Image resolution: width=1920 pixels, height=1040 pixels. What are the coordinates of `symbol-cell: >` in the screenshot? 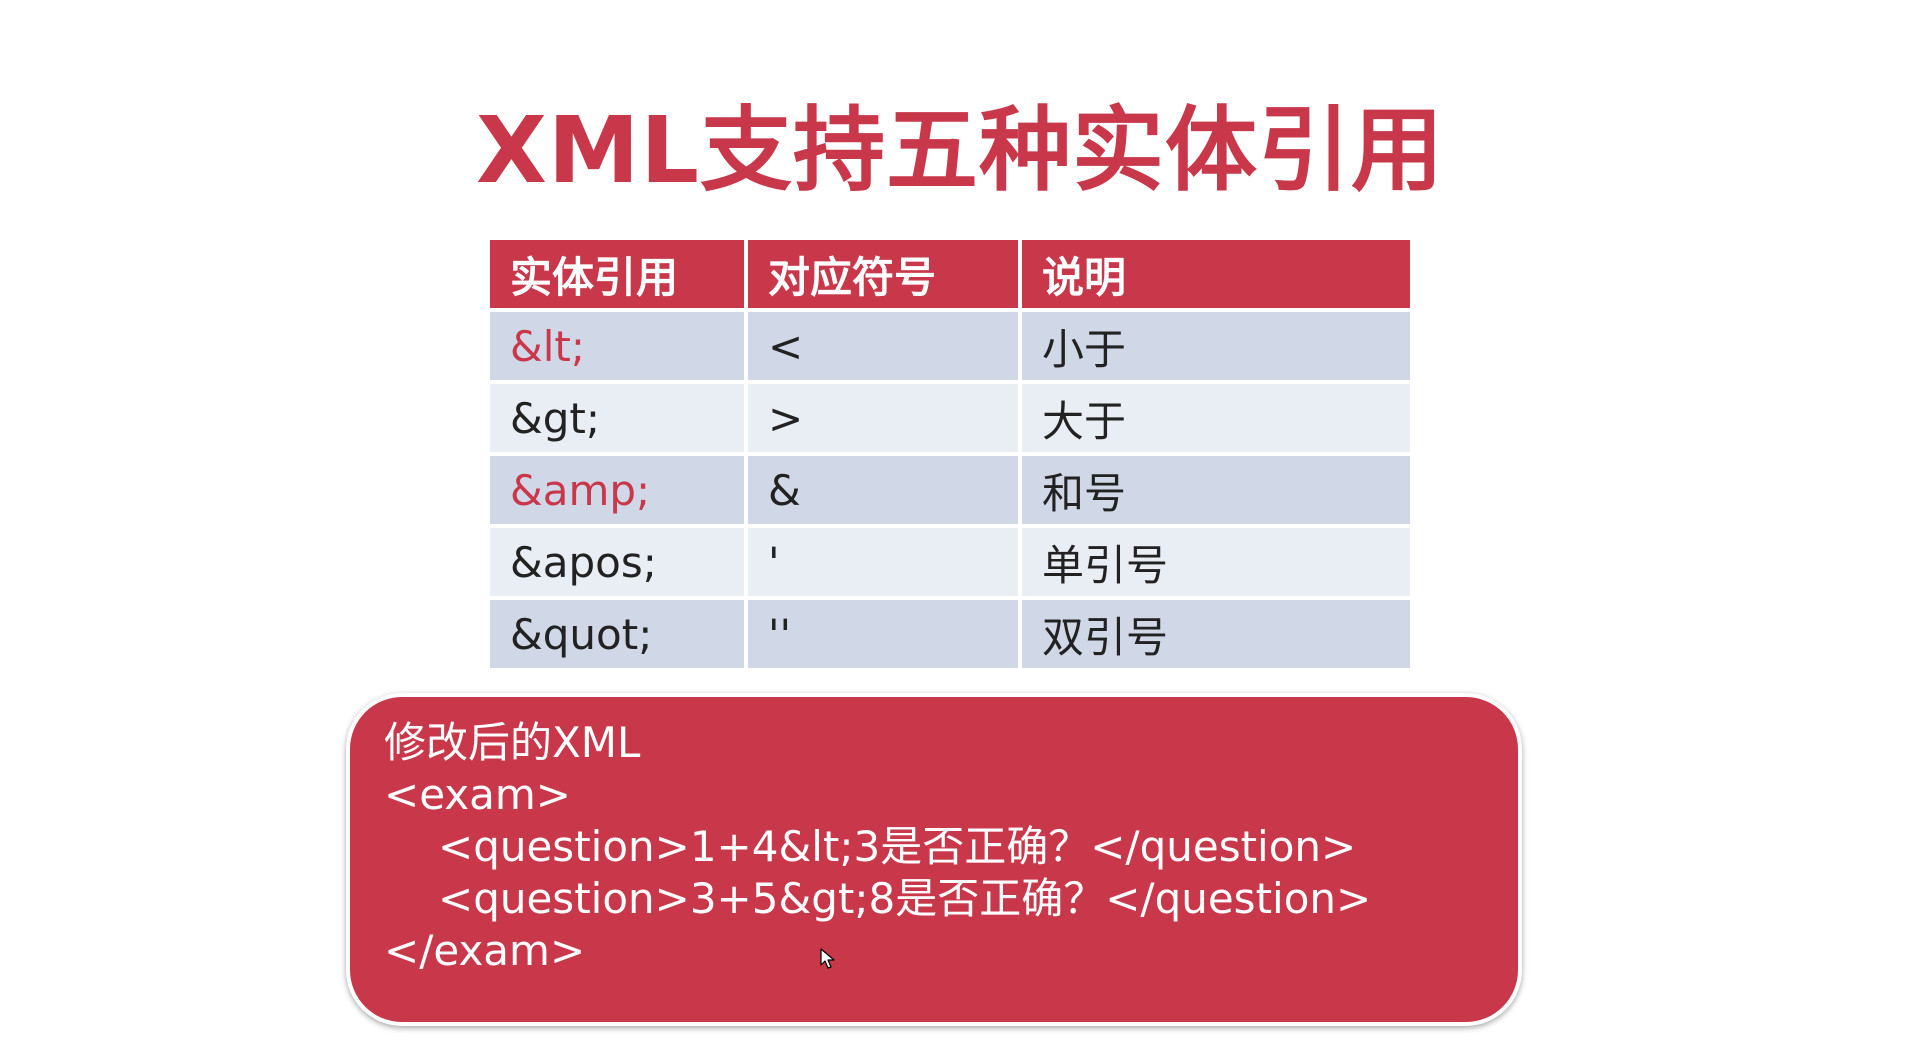 It's located at (885, 420).